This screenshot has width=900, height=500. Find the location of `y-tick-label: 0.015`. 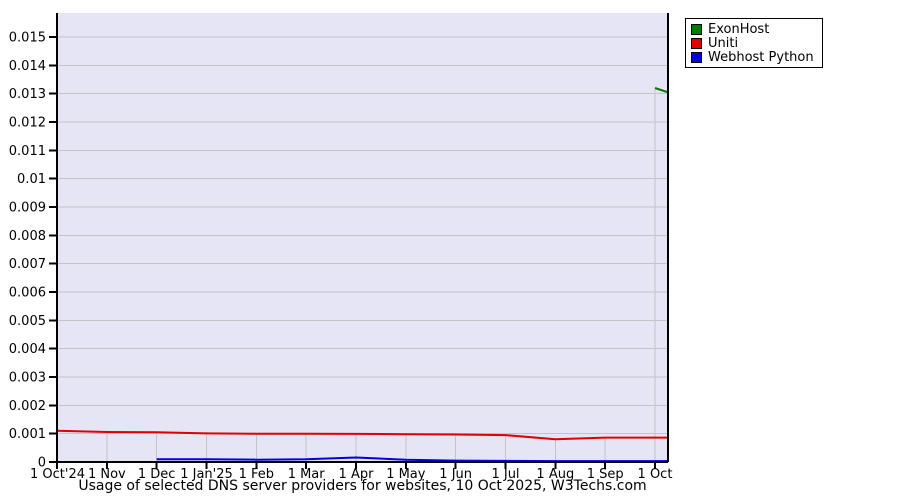

y-tick-label: 0.015 is located at coordinates (27, 38).